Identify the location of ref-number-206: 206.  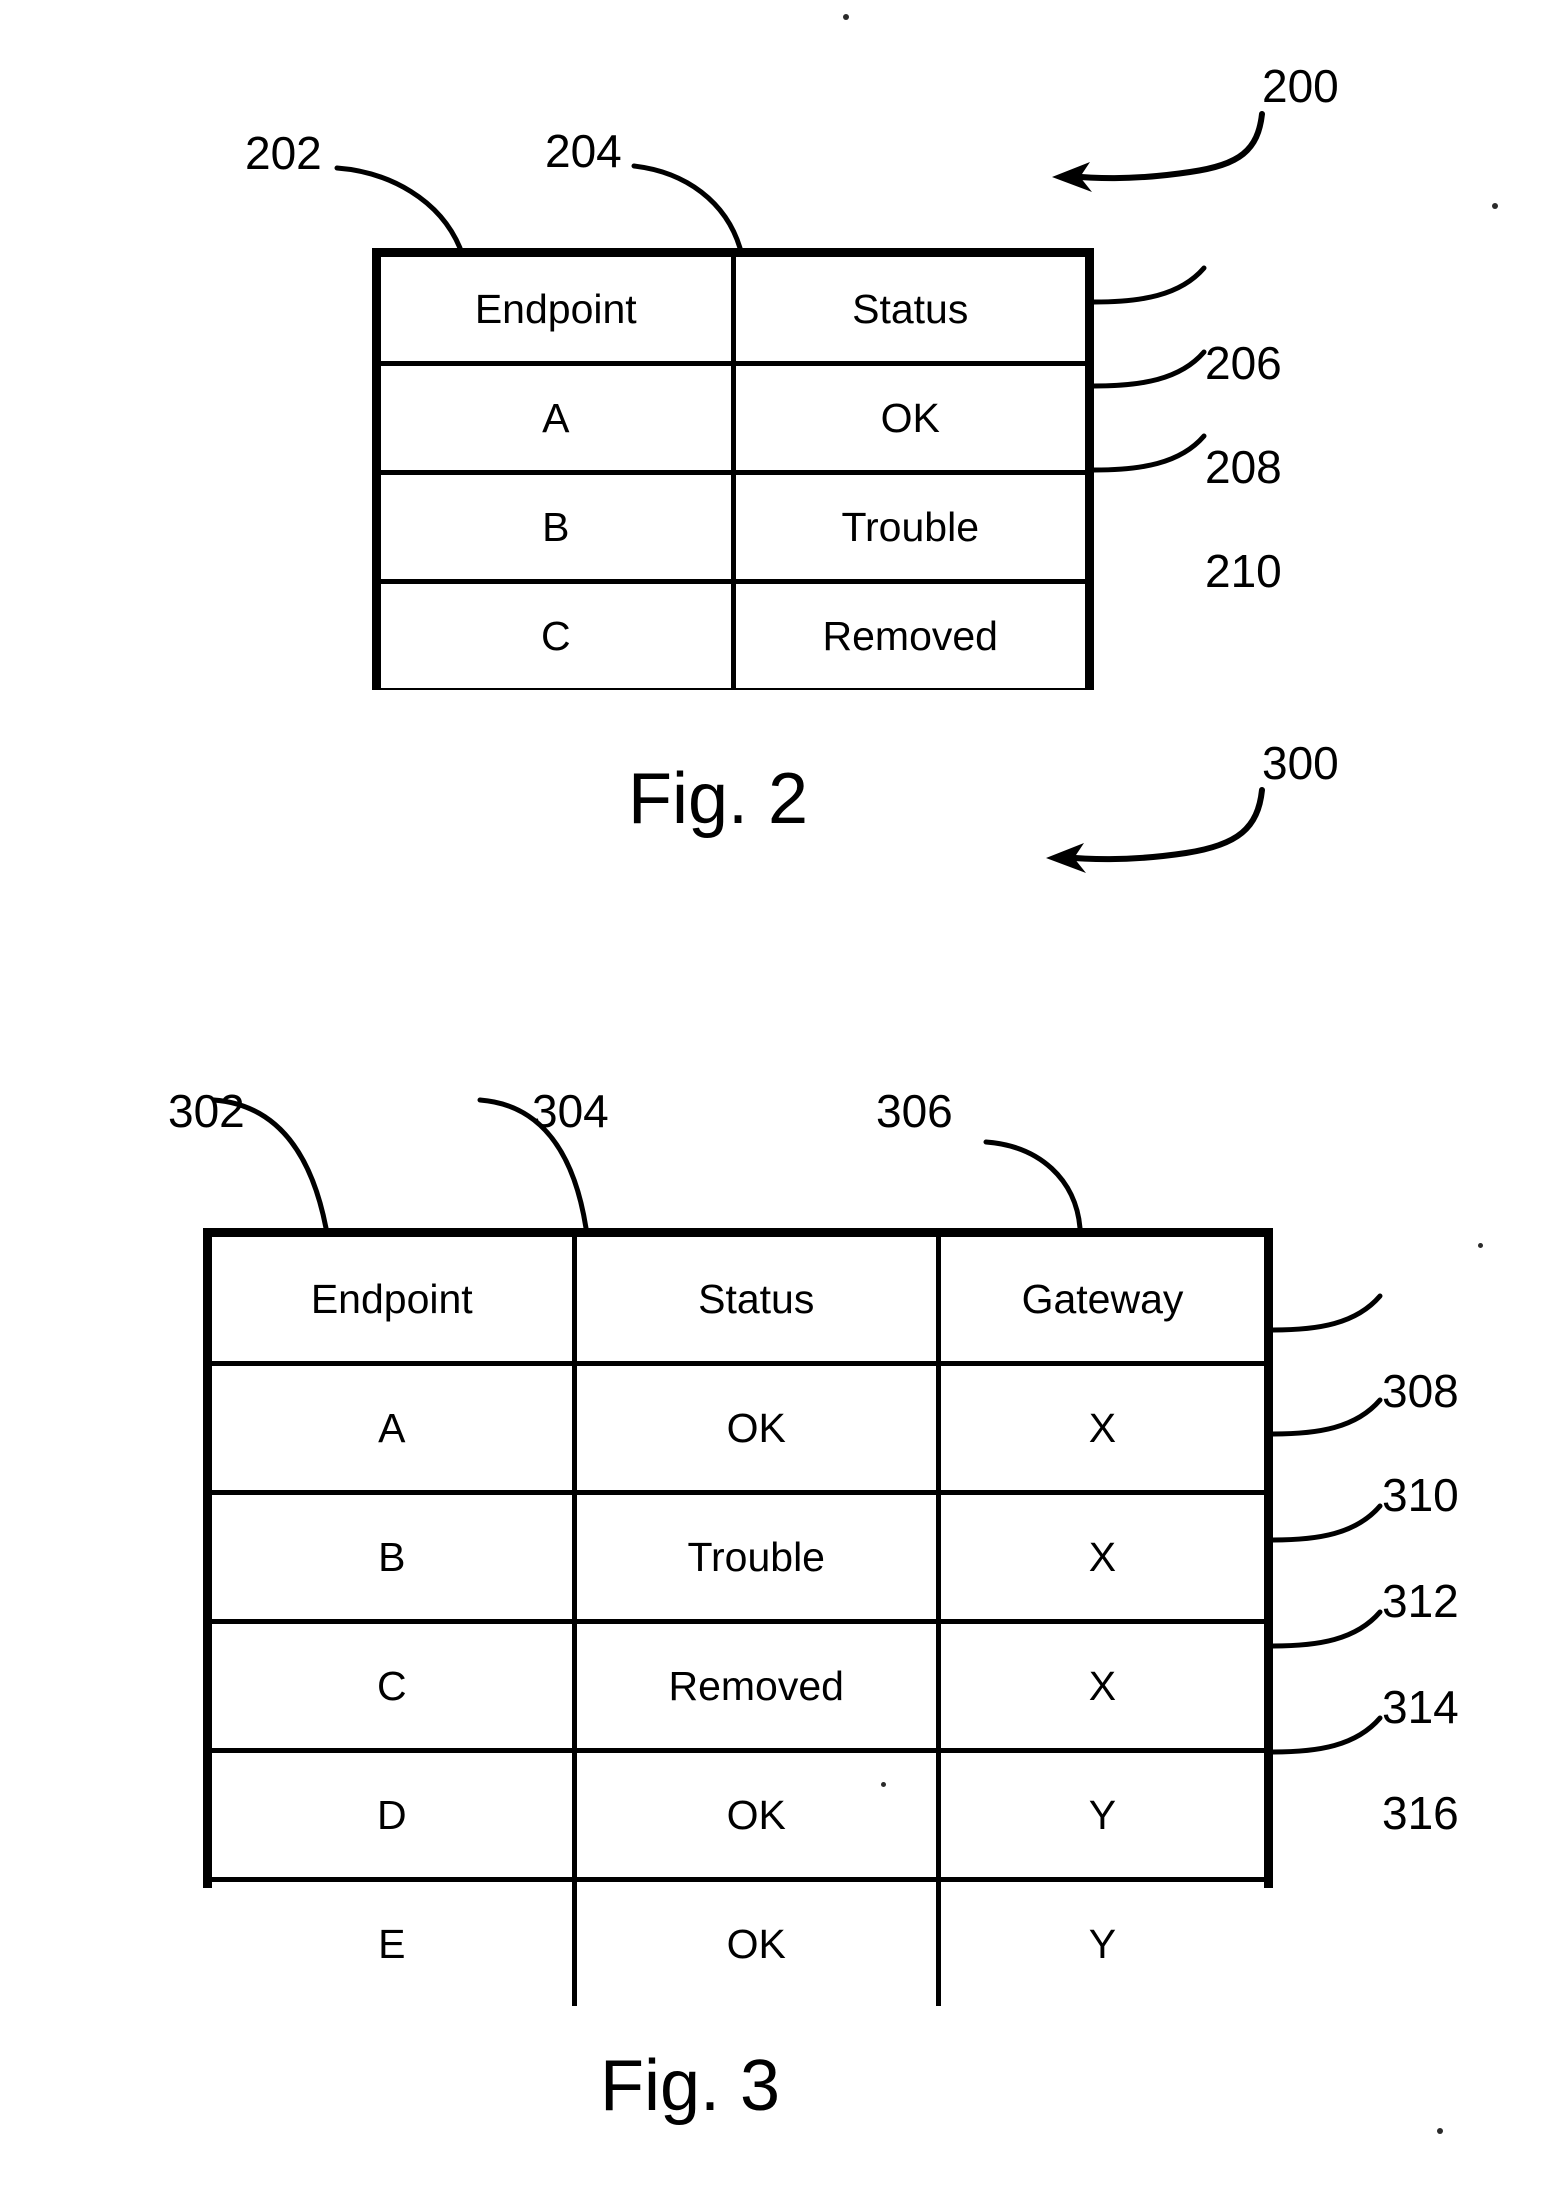
(1243, 363).